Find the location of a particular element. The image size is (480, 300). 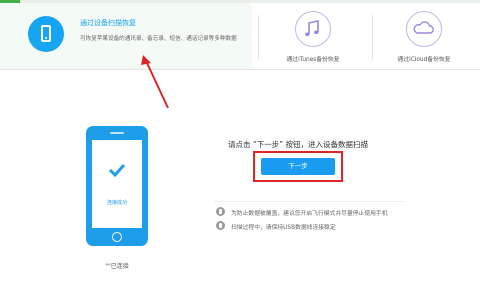

tips-divider is located at coordinates (309, 201).